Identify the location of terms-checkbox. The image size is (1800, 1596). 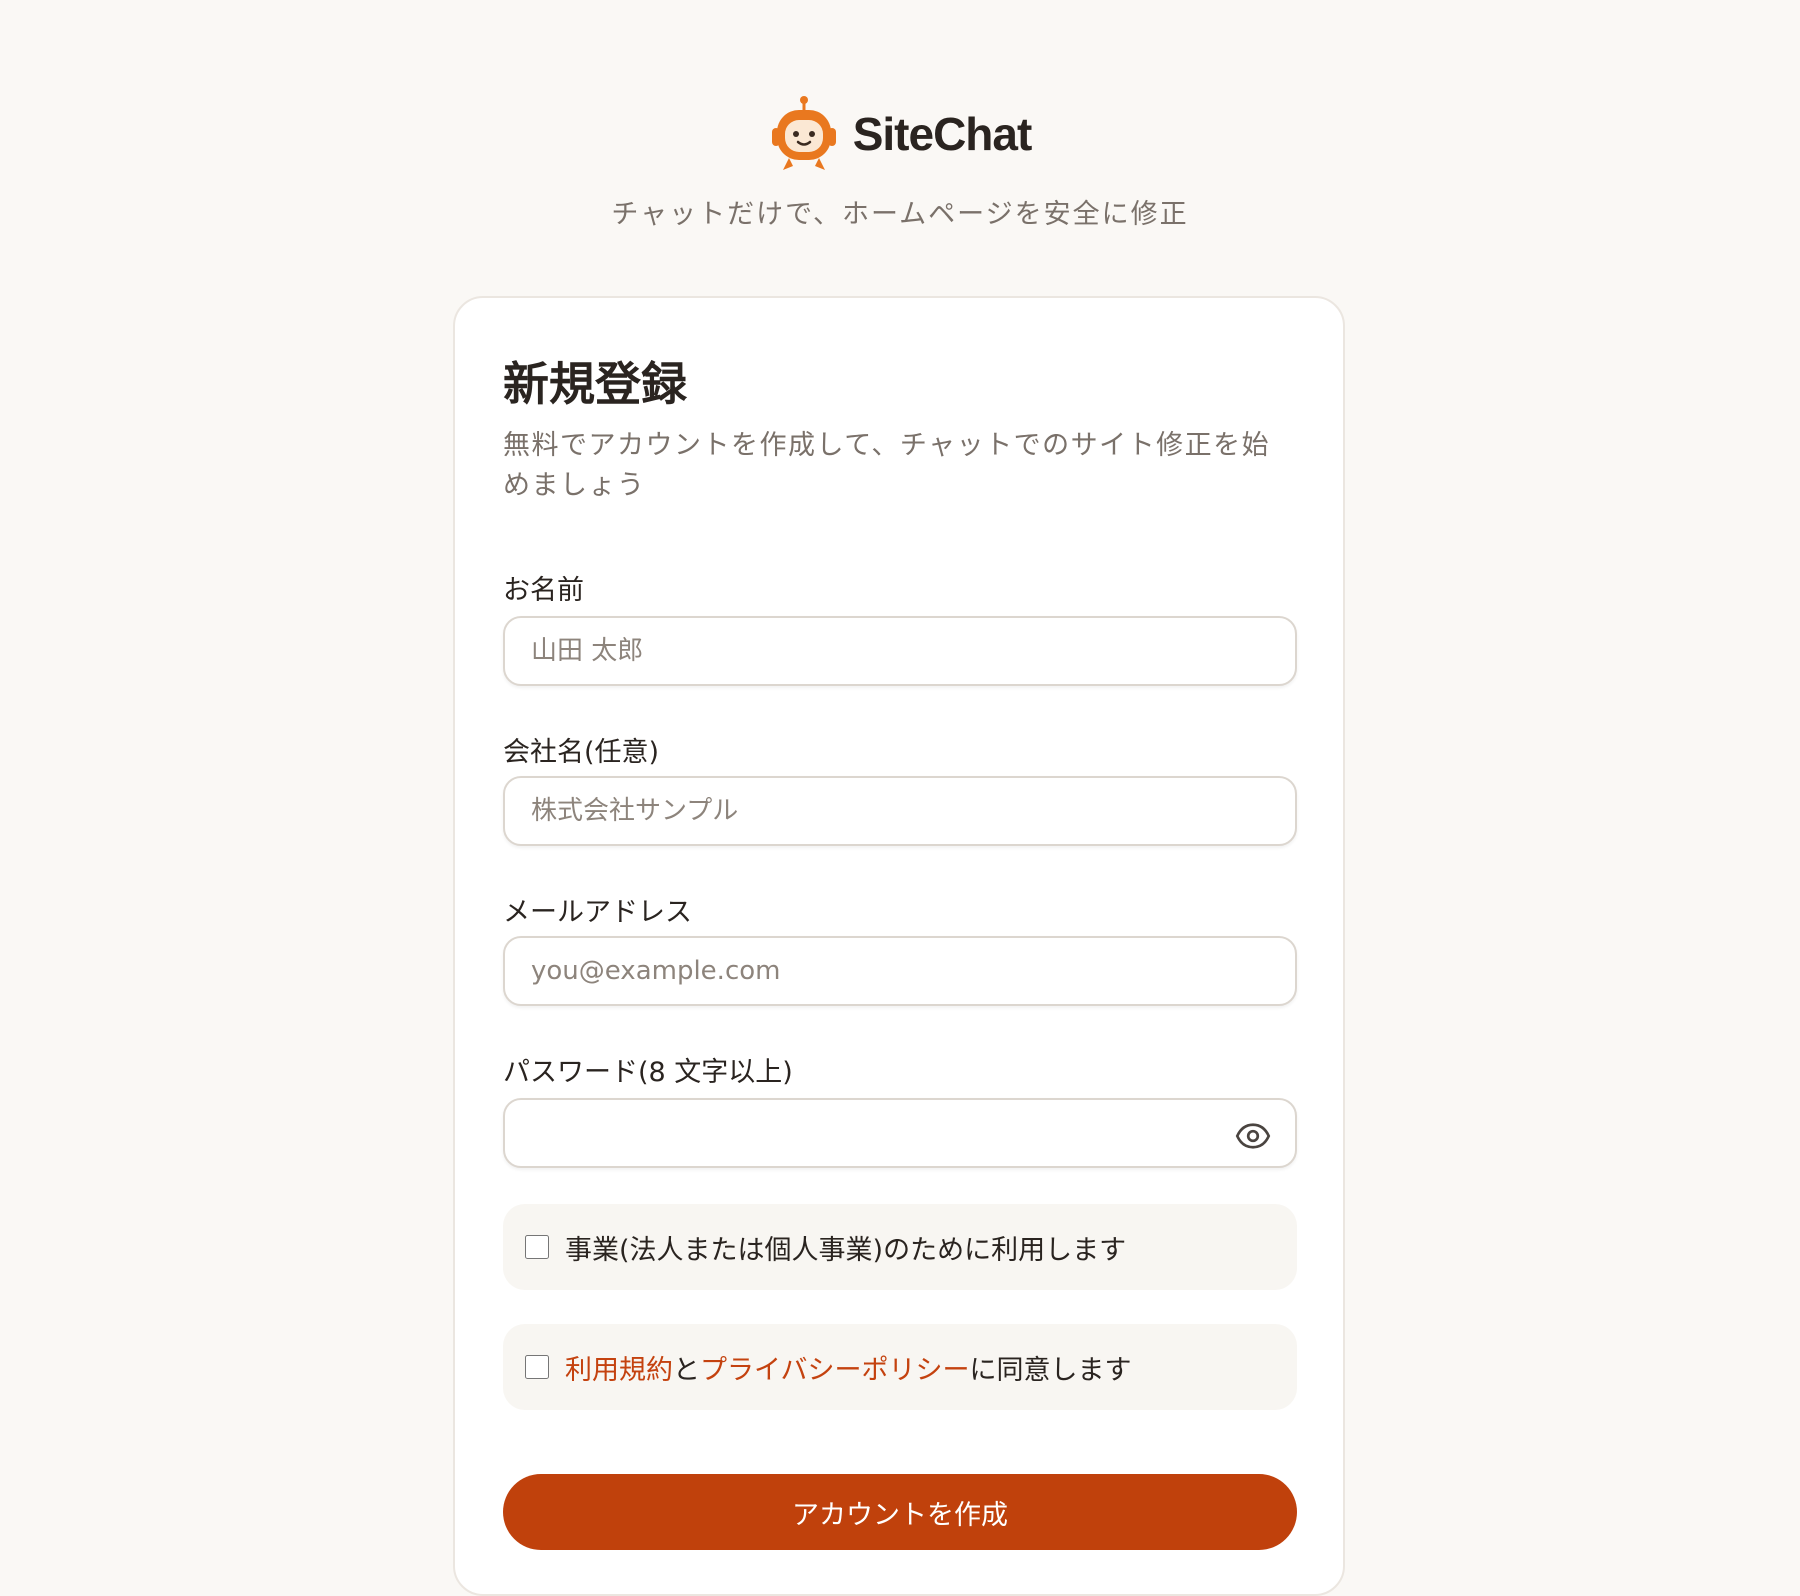
(537, 1367).